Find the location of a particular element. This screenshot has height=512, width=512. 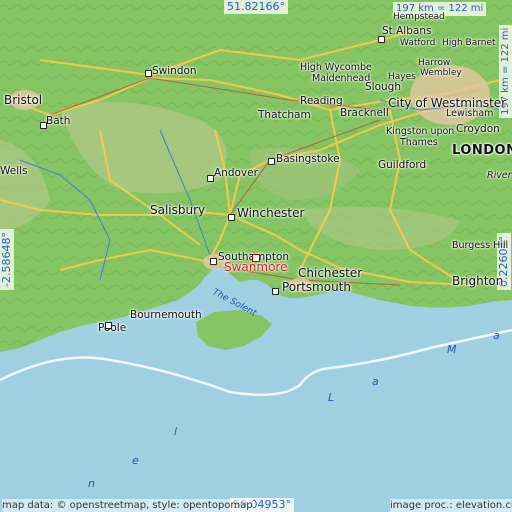

sea-letter: e is located at coordinates (135, 460).